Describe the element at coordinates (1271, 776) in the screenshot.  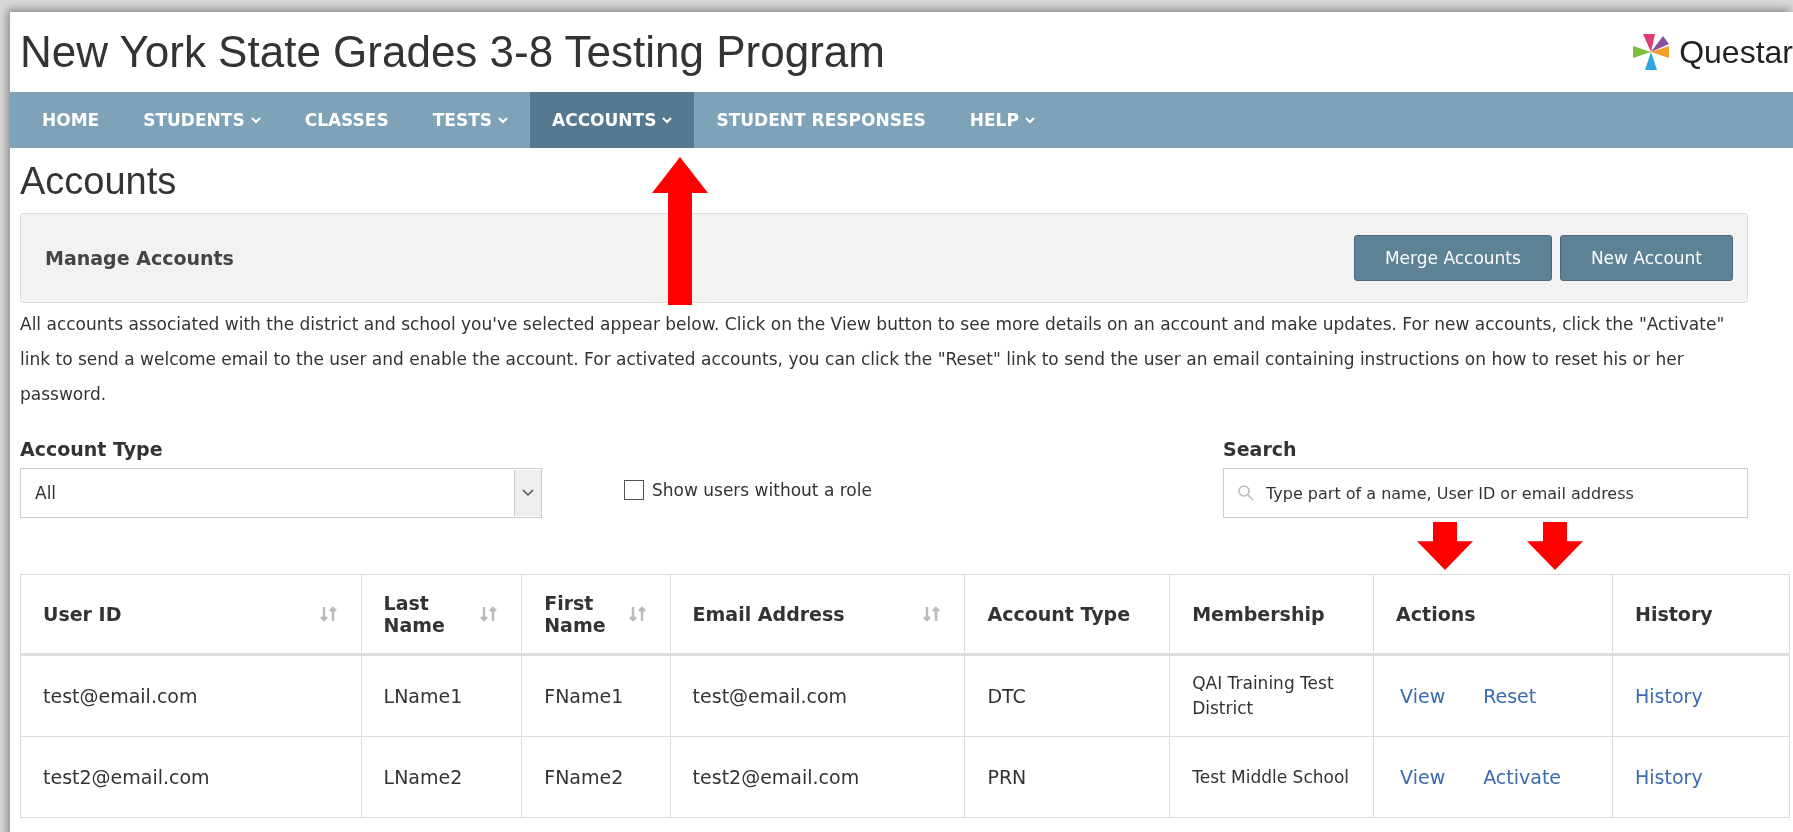
I see `table-cell: Test Middle School` at that location.